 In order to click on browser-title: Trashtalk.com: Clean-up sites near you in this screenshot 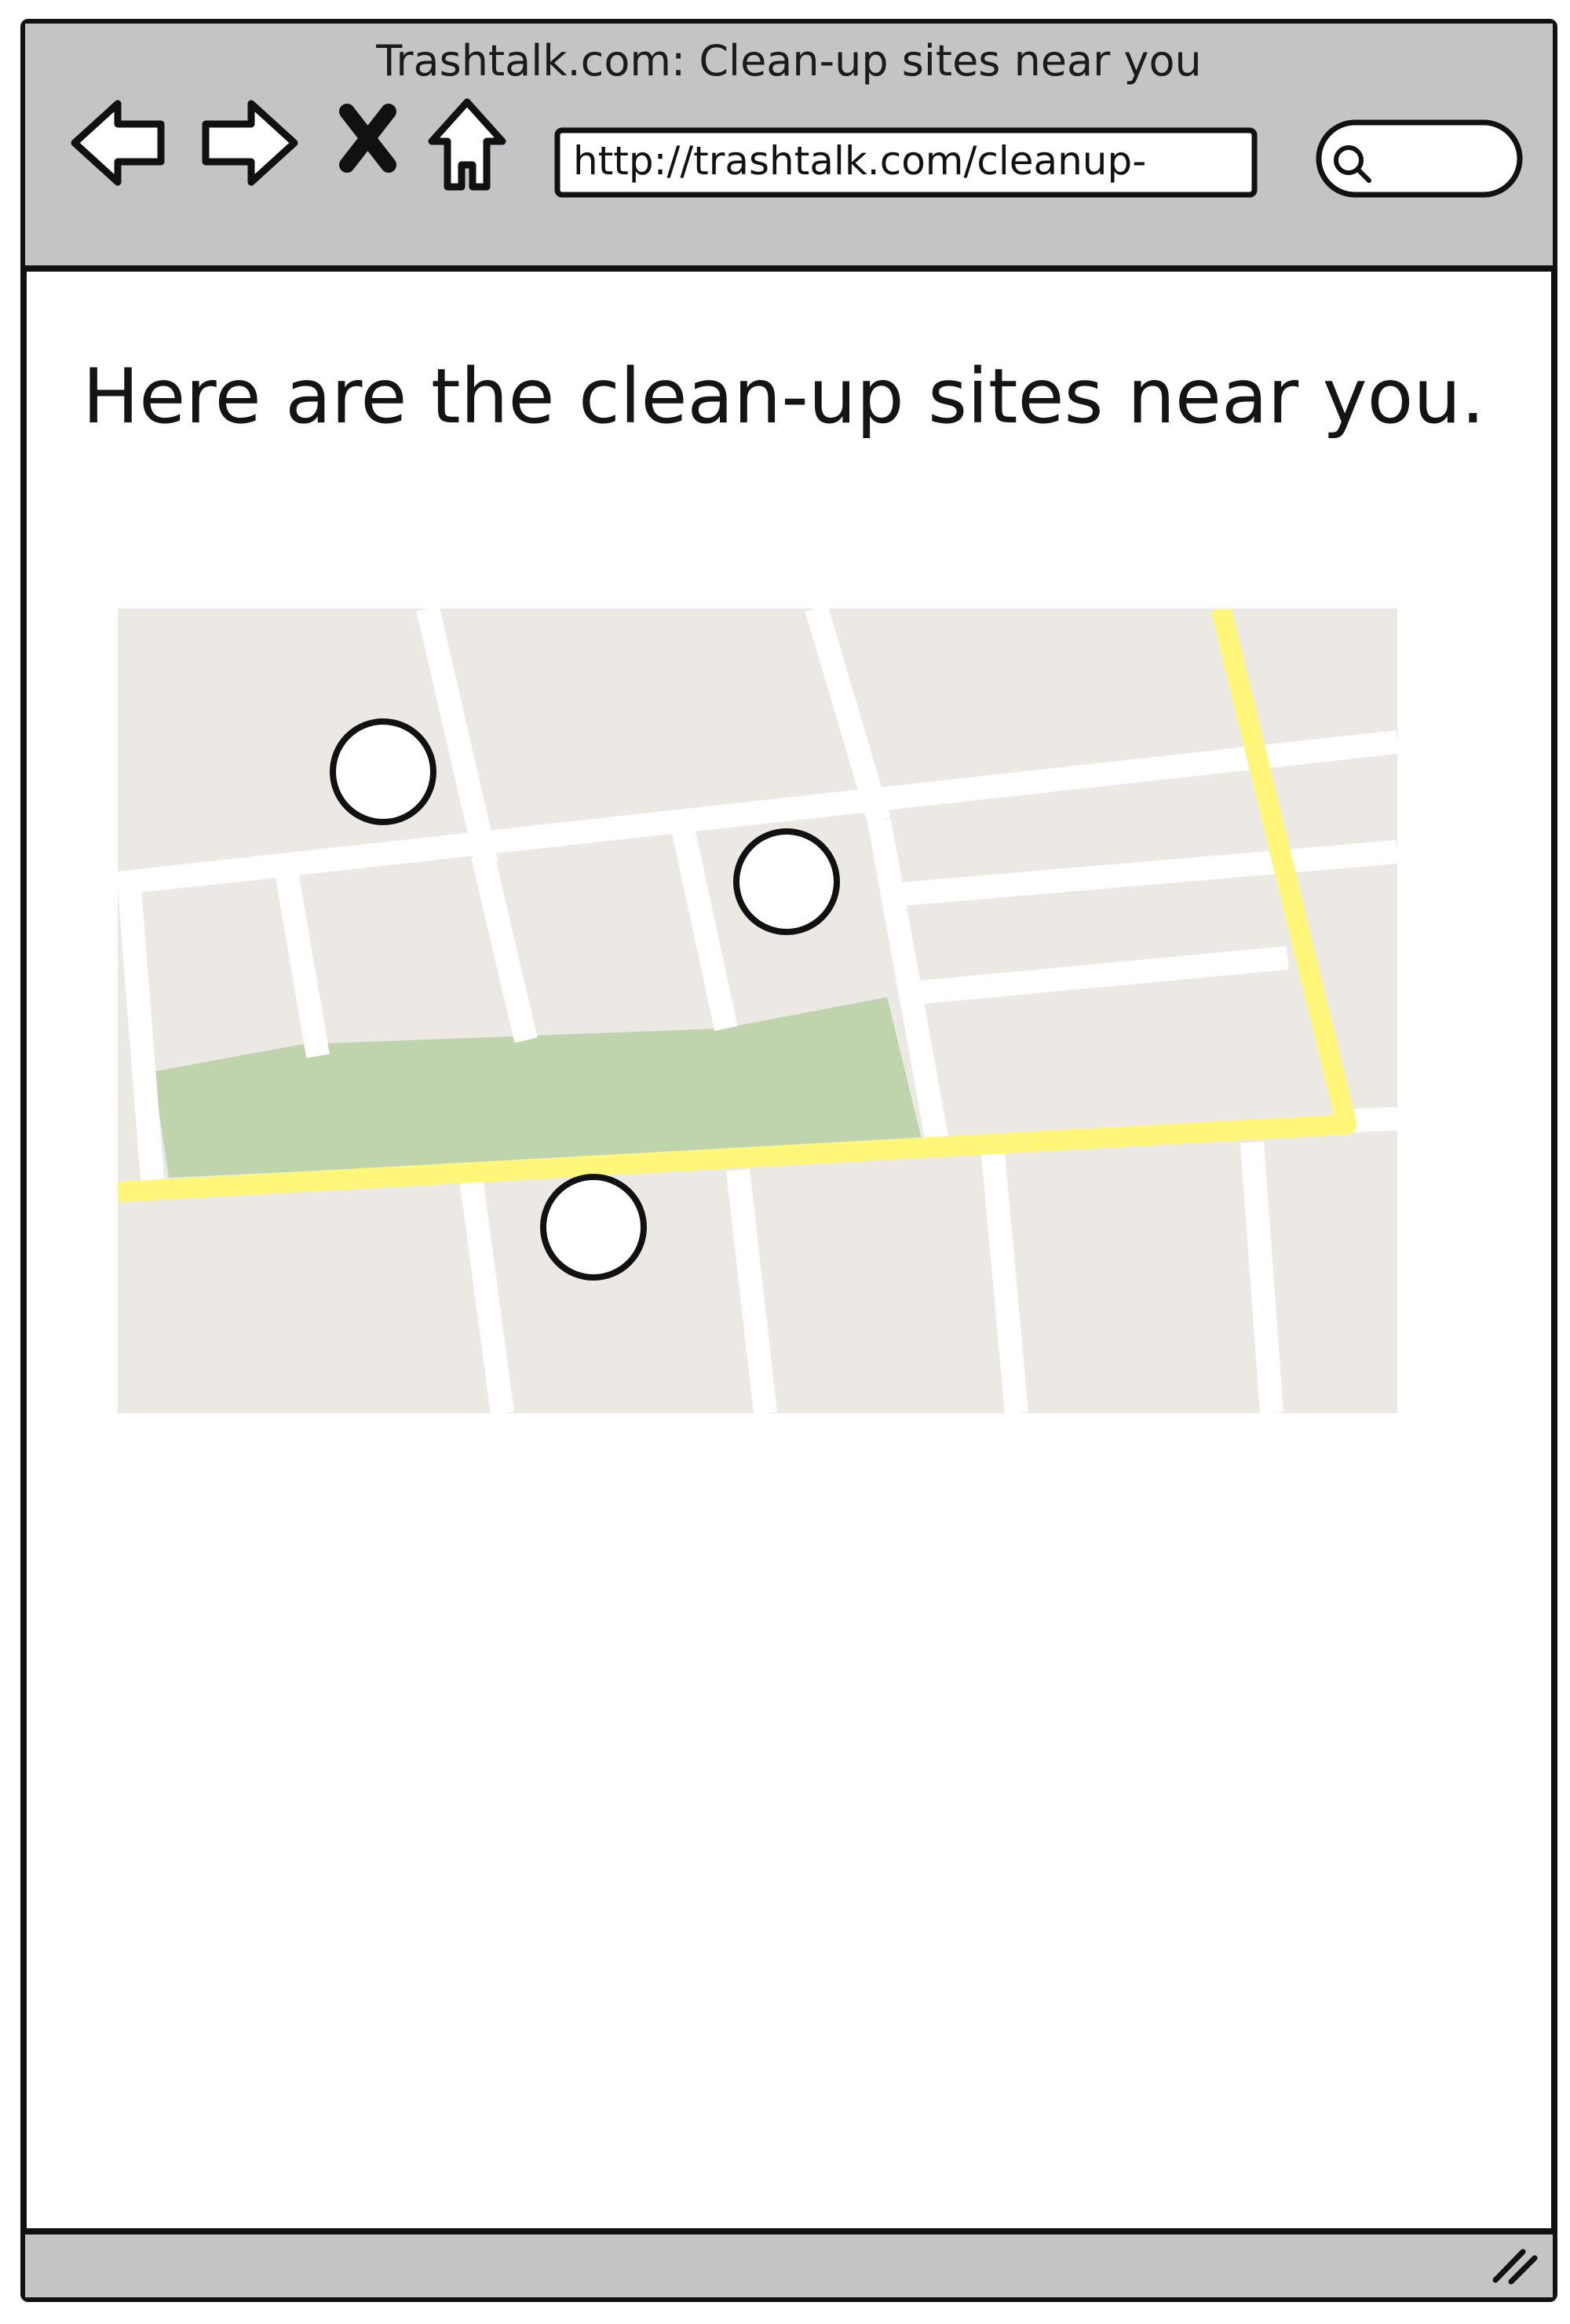, I will do `click(788, 61)`.